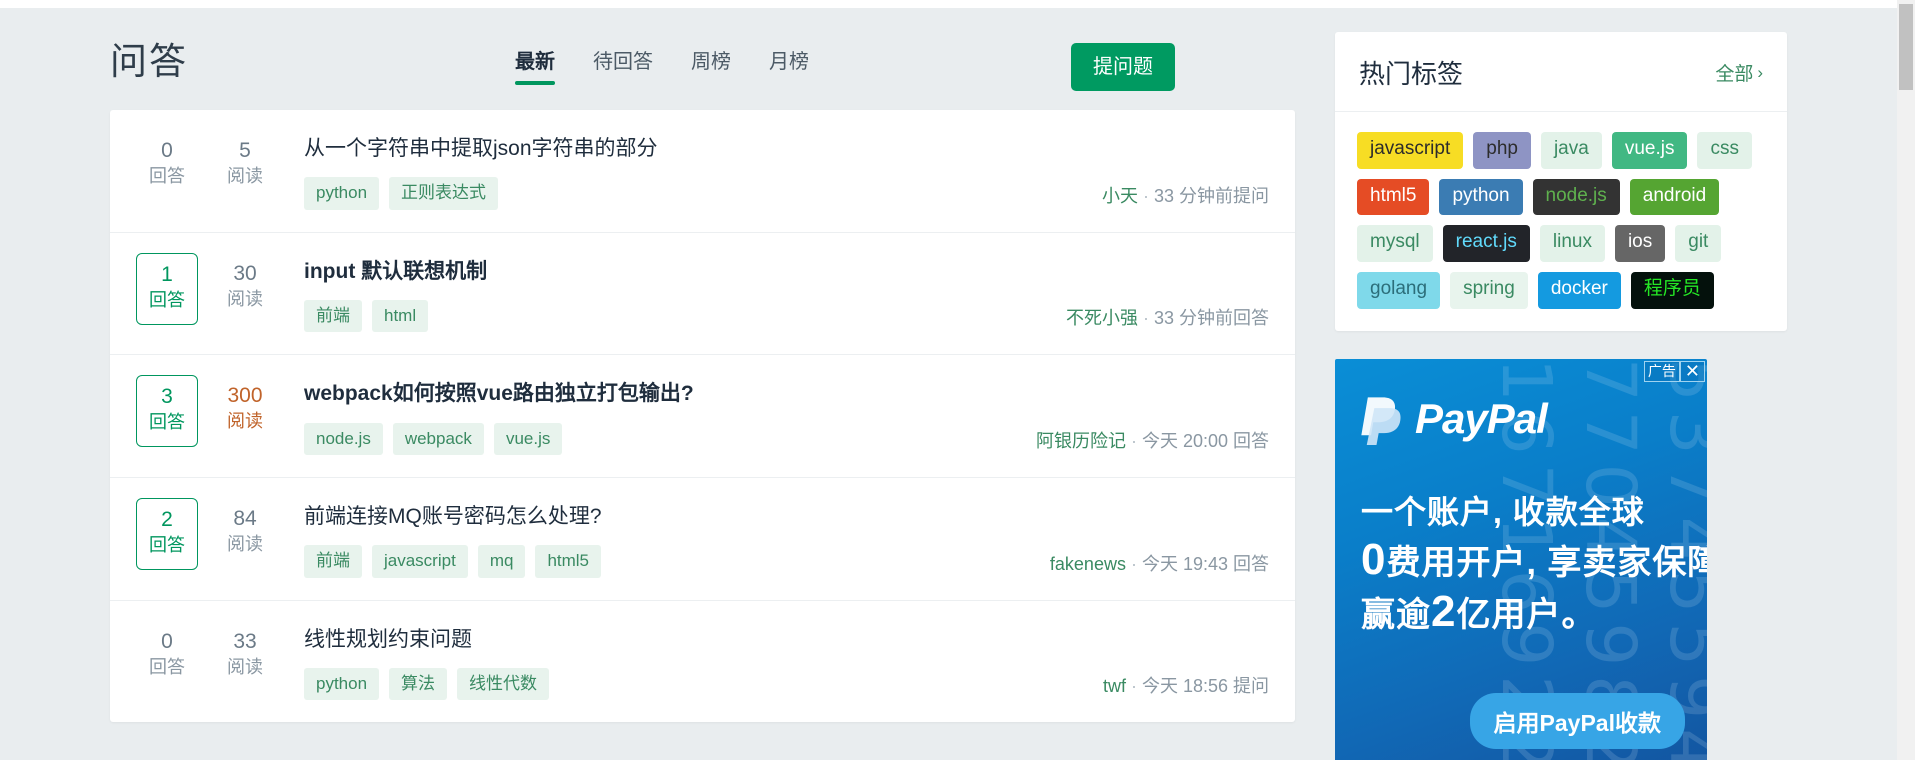  What do you see at coordinates (1486, 244) in the screenshot?
I see `hot-tag: react.js` at bounding box center [1486, 244].